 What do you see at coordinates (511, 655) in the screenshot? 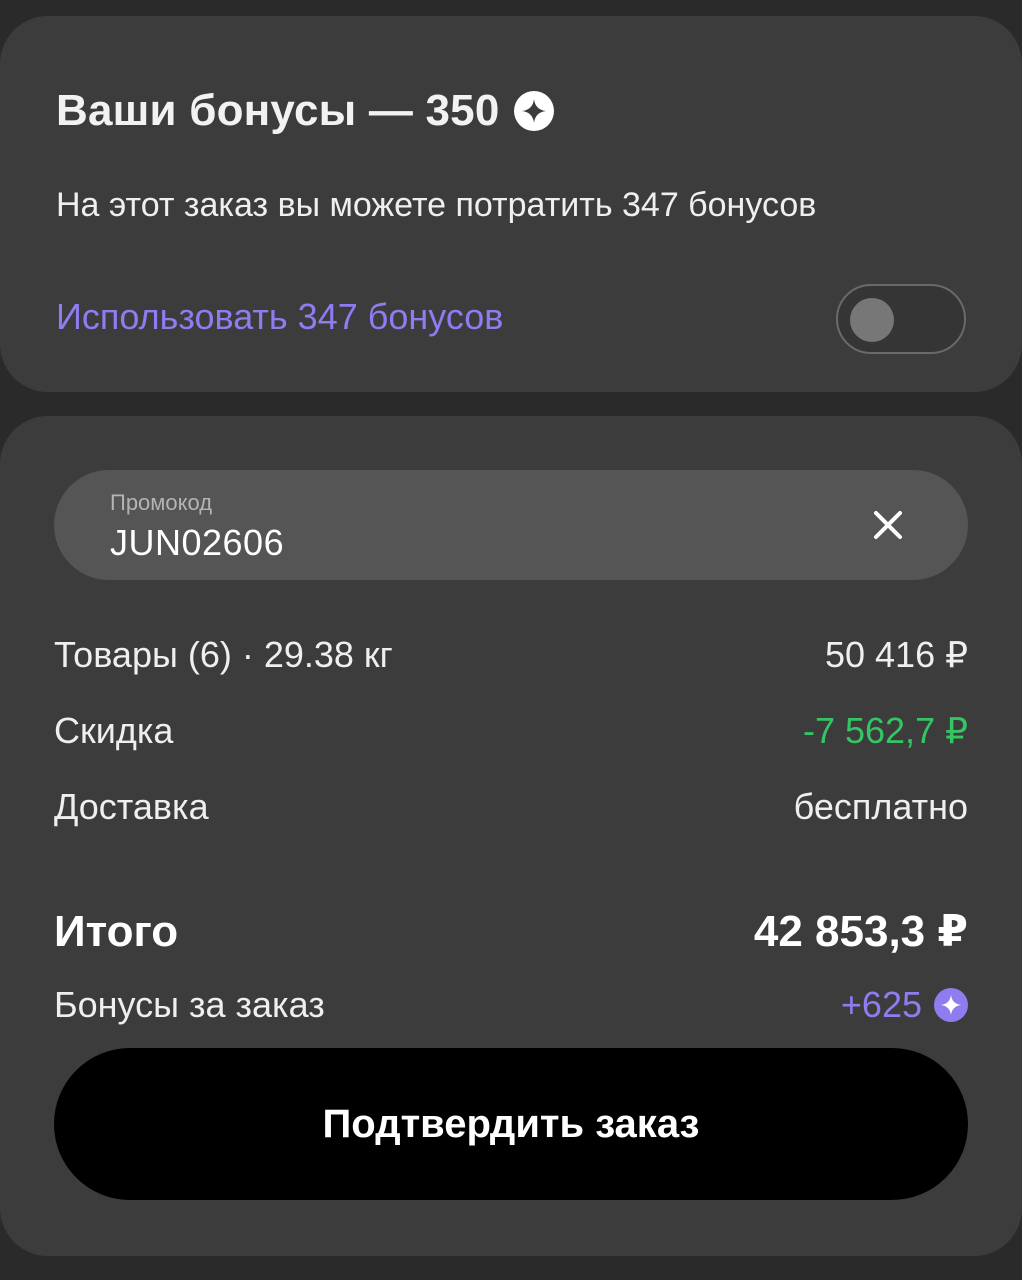
I see `items-row: Товары (6) · 29.38 кг 50 416 ₽` at bounding box center [511, 655].